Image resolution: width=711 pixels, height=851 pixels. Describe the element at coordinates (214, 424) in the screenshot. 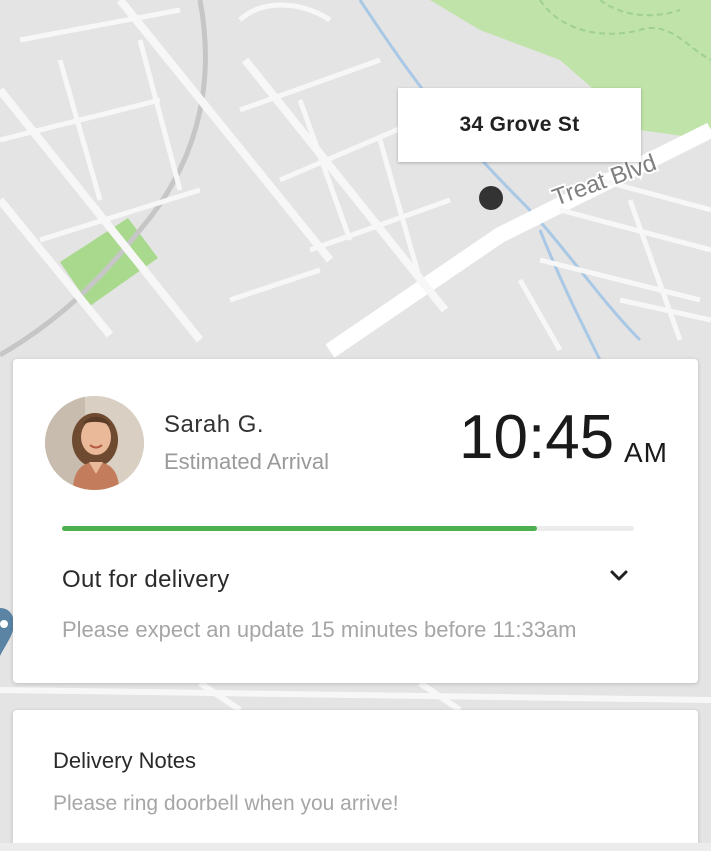

I see `courier-name: Sarah G.` at that location.